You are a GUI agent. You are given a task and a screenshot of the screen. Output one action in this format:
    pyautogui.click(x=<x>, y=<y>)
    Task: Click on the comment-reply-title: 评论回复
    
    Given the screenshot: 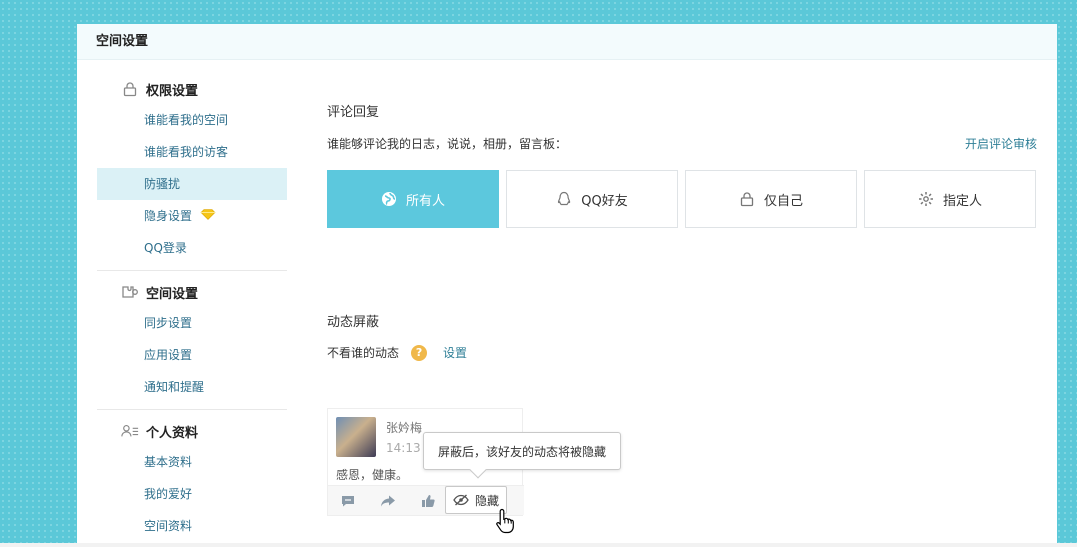 What is the action you would take?
    pyautogui.click(x=353, y=112)
    